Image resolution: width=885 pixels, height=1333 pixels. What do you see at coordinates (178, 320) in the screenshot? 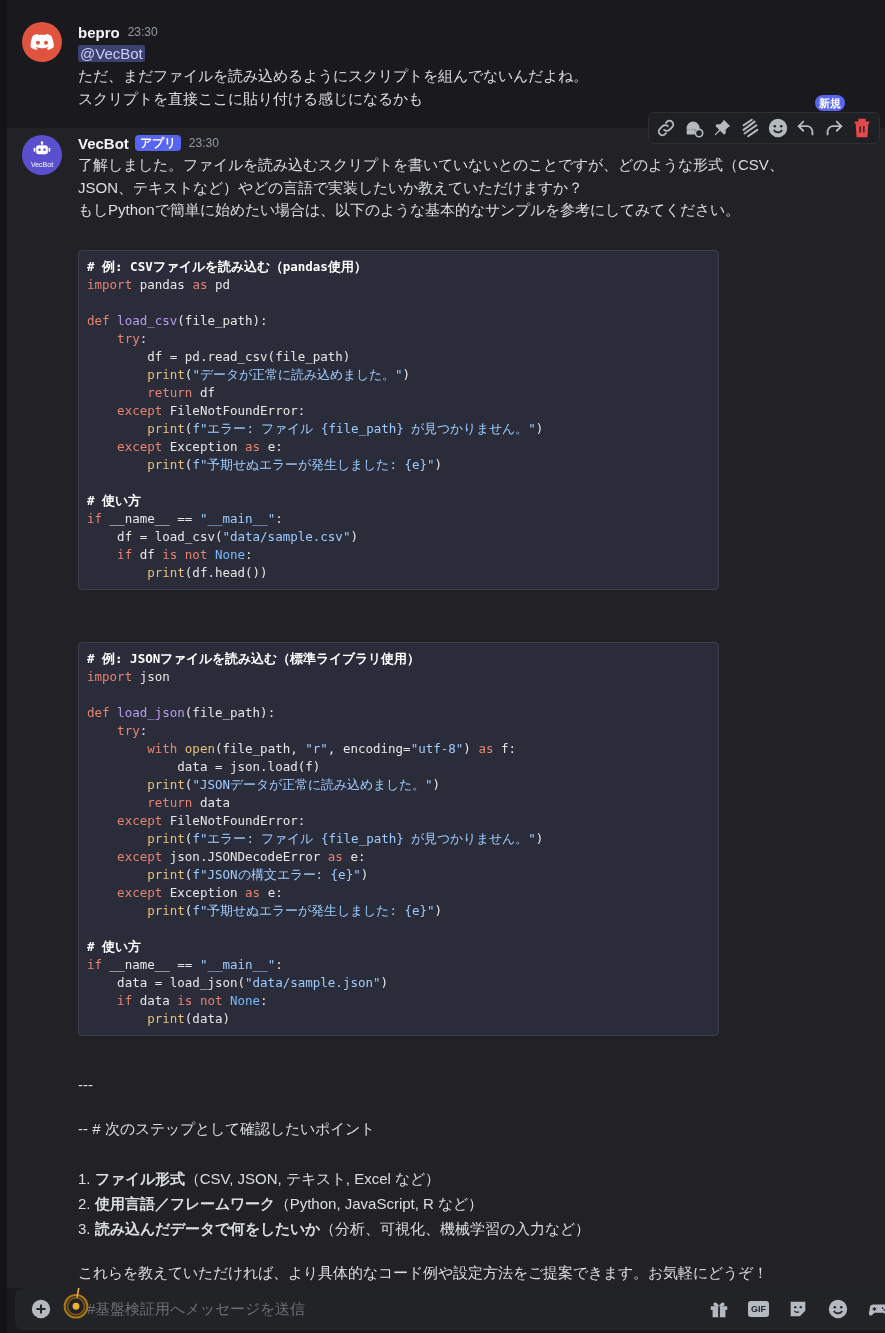
I see `code-line: def load_csv(file_path):` at bounding box center [178, 320].